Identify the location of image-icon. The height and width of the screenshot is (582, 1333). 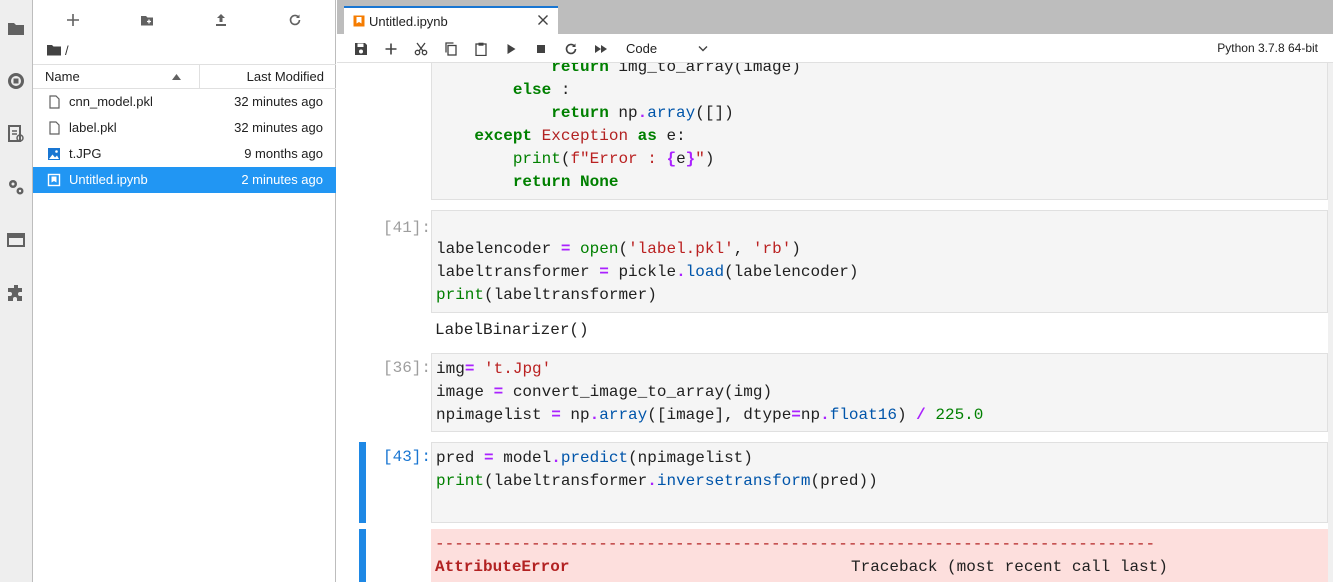
(54, 154).